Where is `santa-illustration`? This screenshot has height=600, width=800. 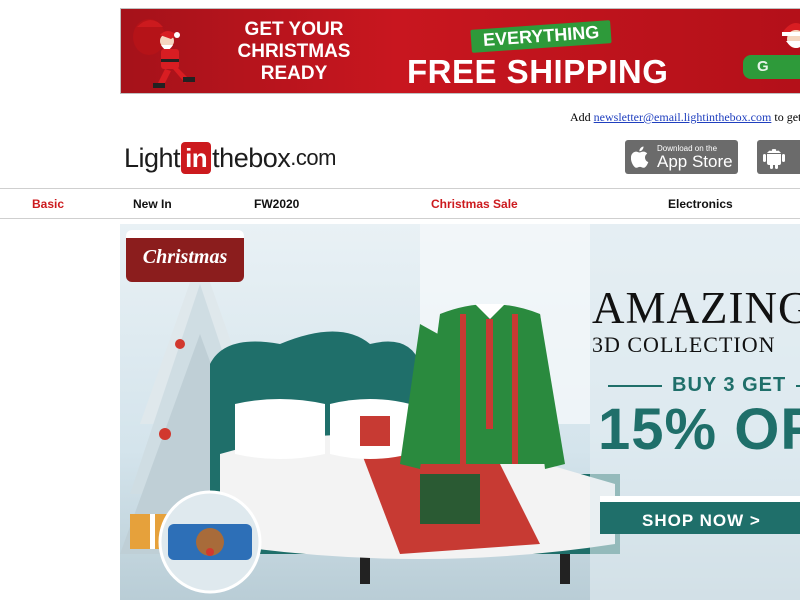
santa-illustration is located at coordinates (164, 53).